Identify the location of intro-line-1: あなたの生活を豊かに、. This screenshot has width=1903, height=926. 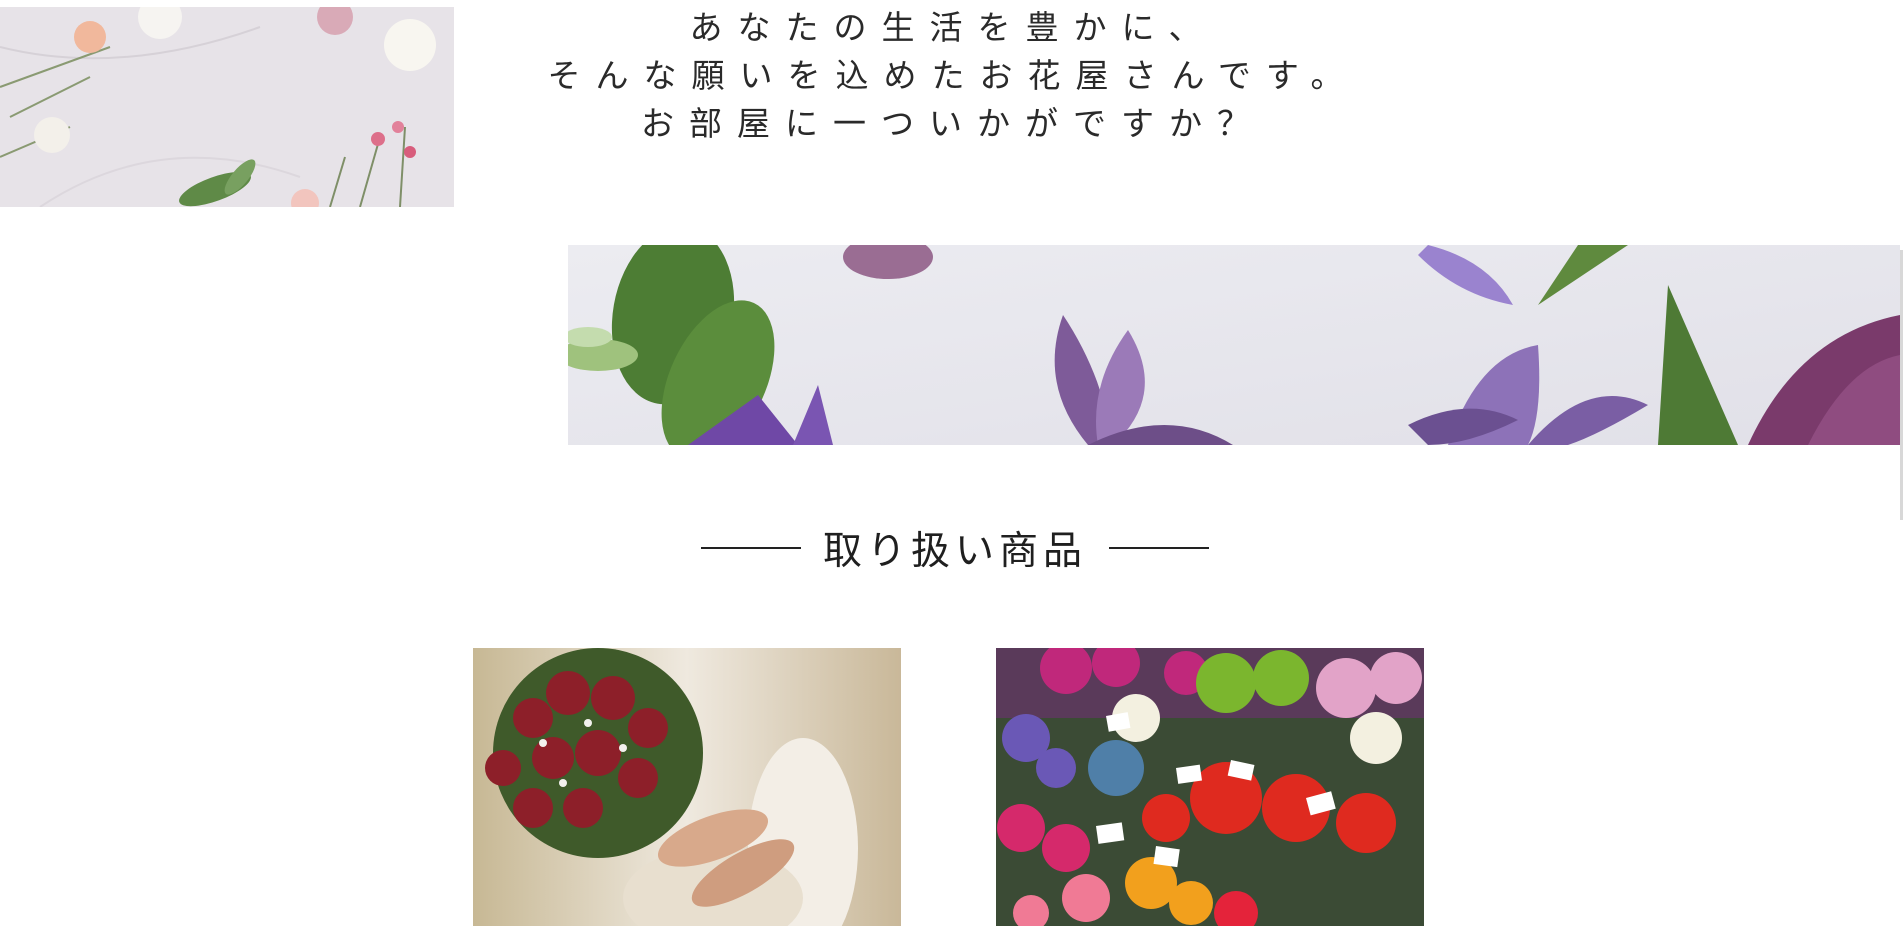
(953, 27).